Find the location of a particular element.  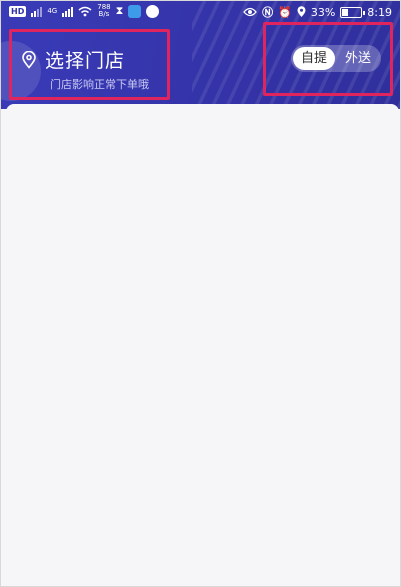

store-selector: 选择门店 门店影响正常下单哦 is located at coordinates (89, 64).